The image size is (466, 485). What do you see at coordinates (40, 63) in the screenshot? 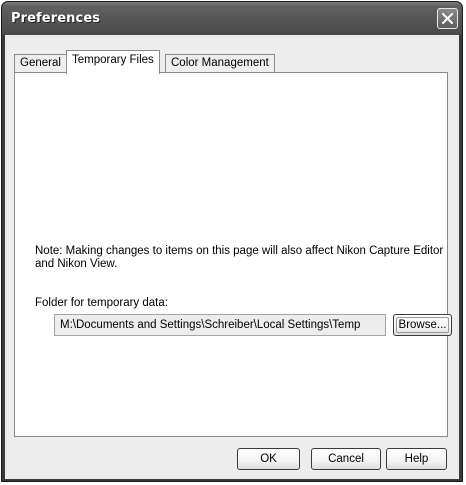
I see `tab-general: General` at bounding box center [40, 63].